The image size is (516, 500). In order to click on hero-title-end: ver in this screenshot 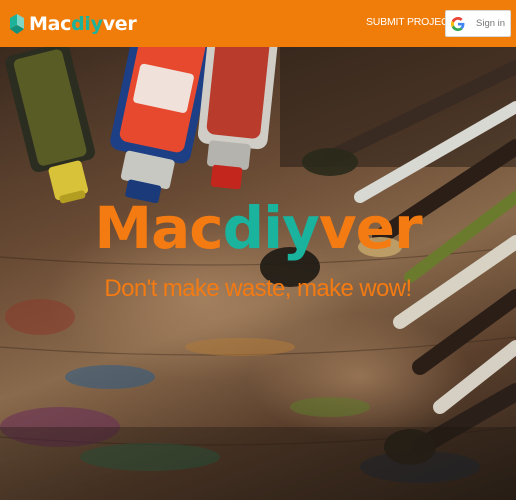, I will do `click(370, 228)`.